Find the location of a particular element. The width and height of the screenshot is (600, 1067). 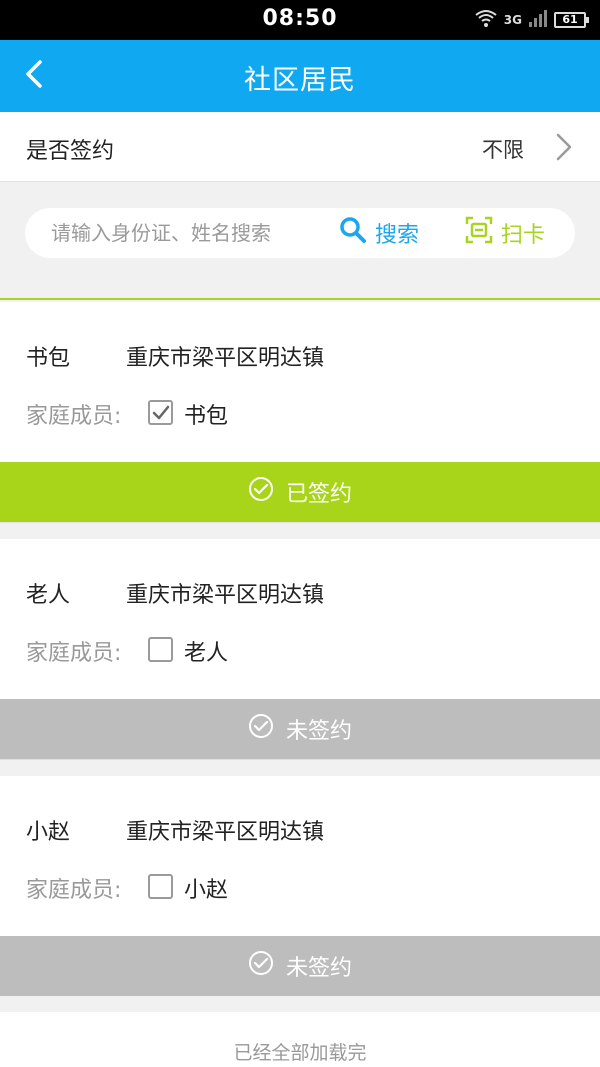

battery-icon: 61 is located at coordinates (571, 20).